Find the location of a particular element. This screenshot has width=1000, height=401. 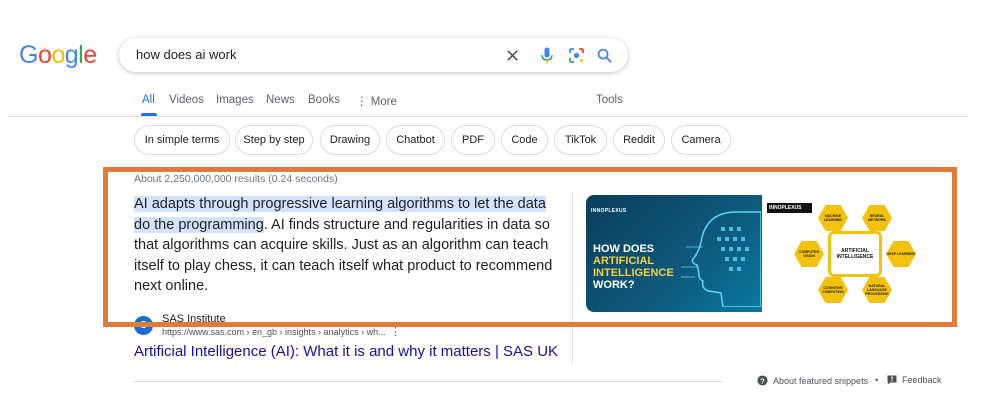

chip-pdf: PDF is located at coordinates (473, 140).